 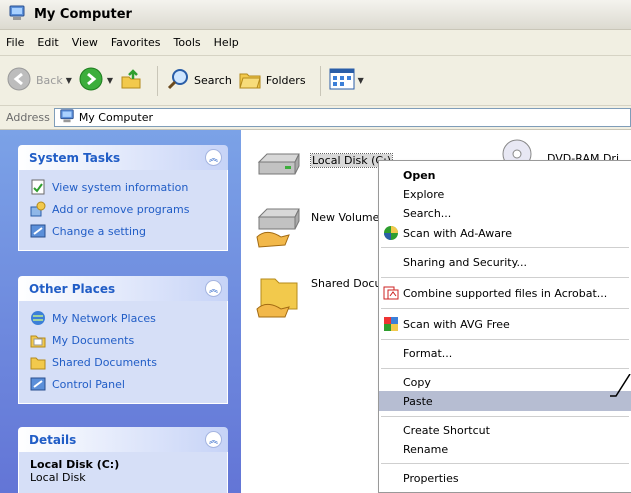 I want to click on system-tasks-title: System Tasks, so click(x=75, y=157).